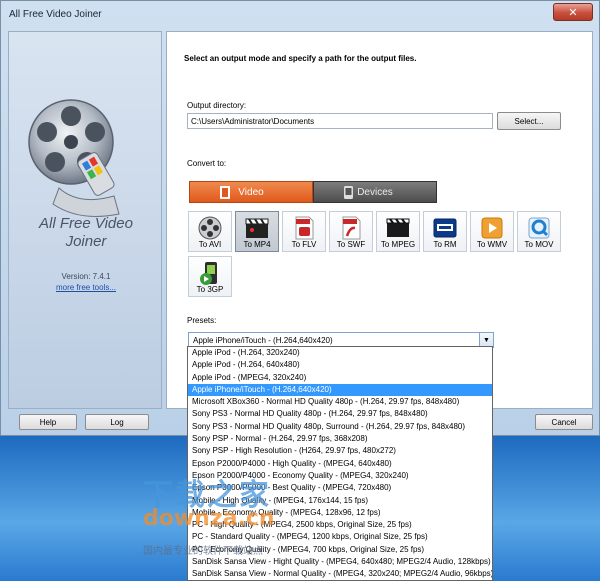 This screenshot has width=600, height=581. I want to click on version-label: Version: 7.4.1, so click(86, 276).